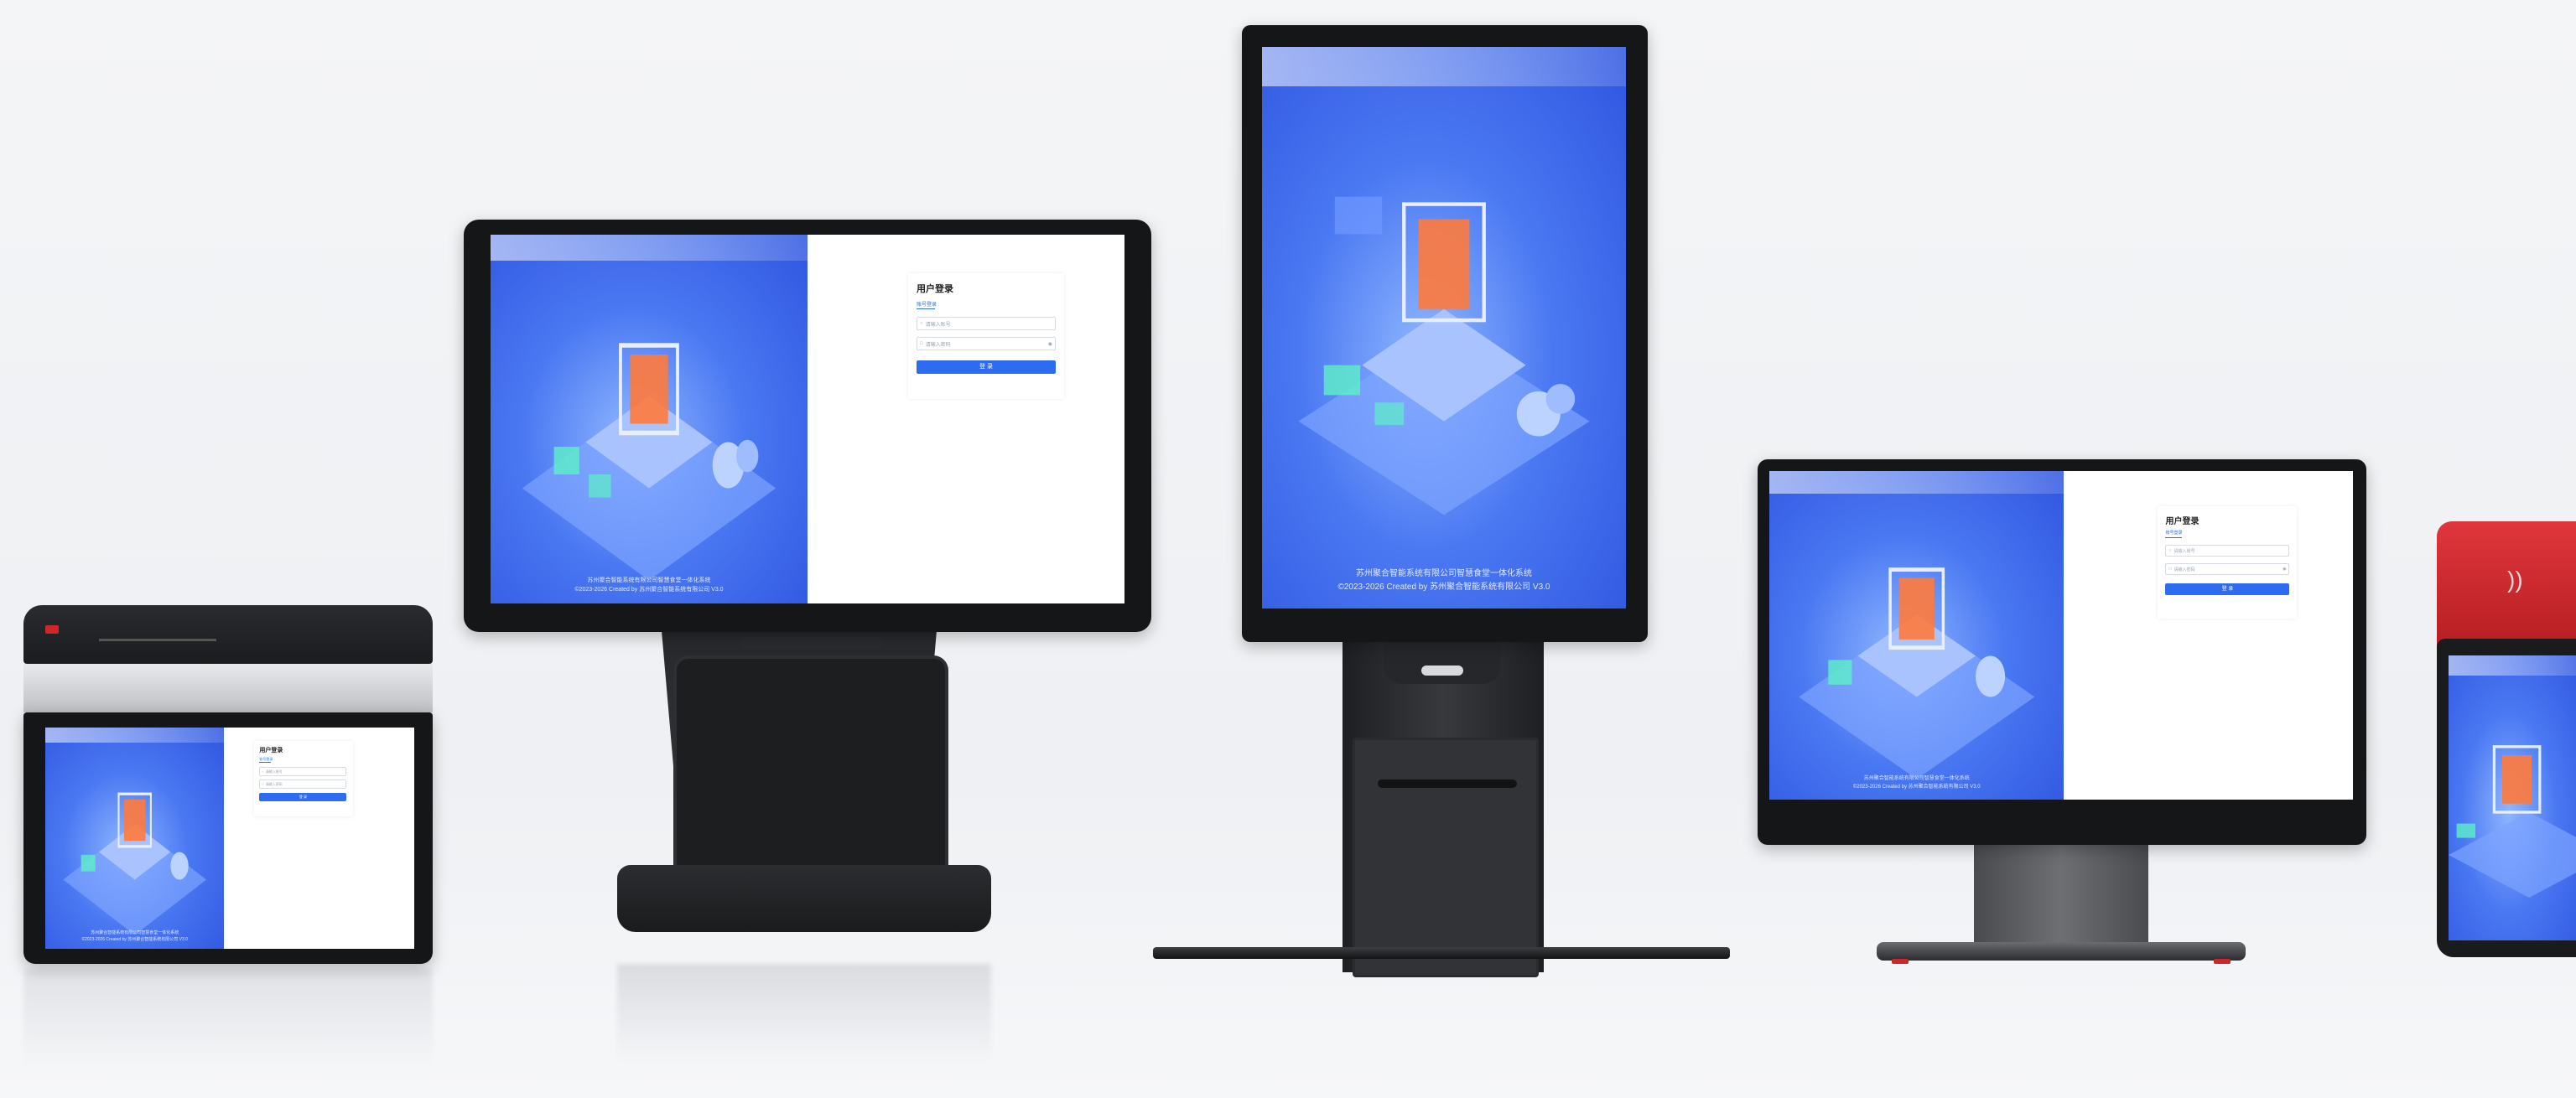 The height and width of the screenshot is (1098, 2576). Describe the element at coordinates (804, 1014) in the screenshot. I see `device2-reflection` at that location.